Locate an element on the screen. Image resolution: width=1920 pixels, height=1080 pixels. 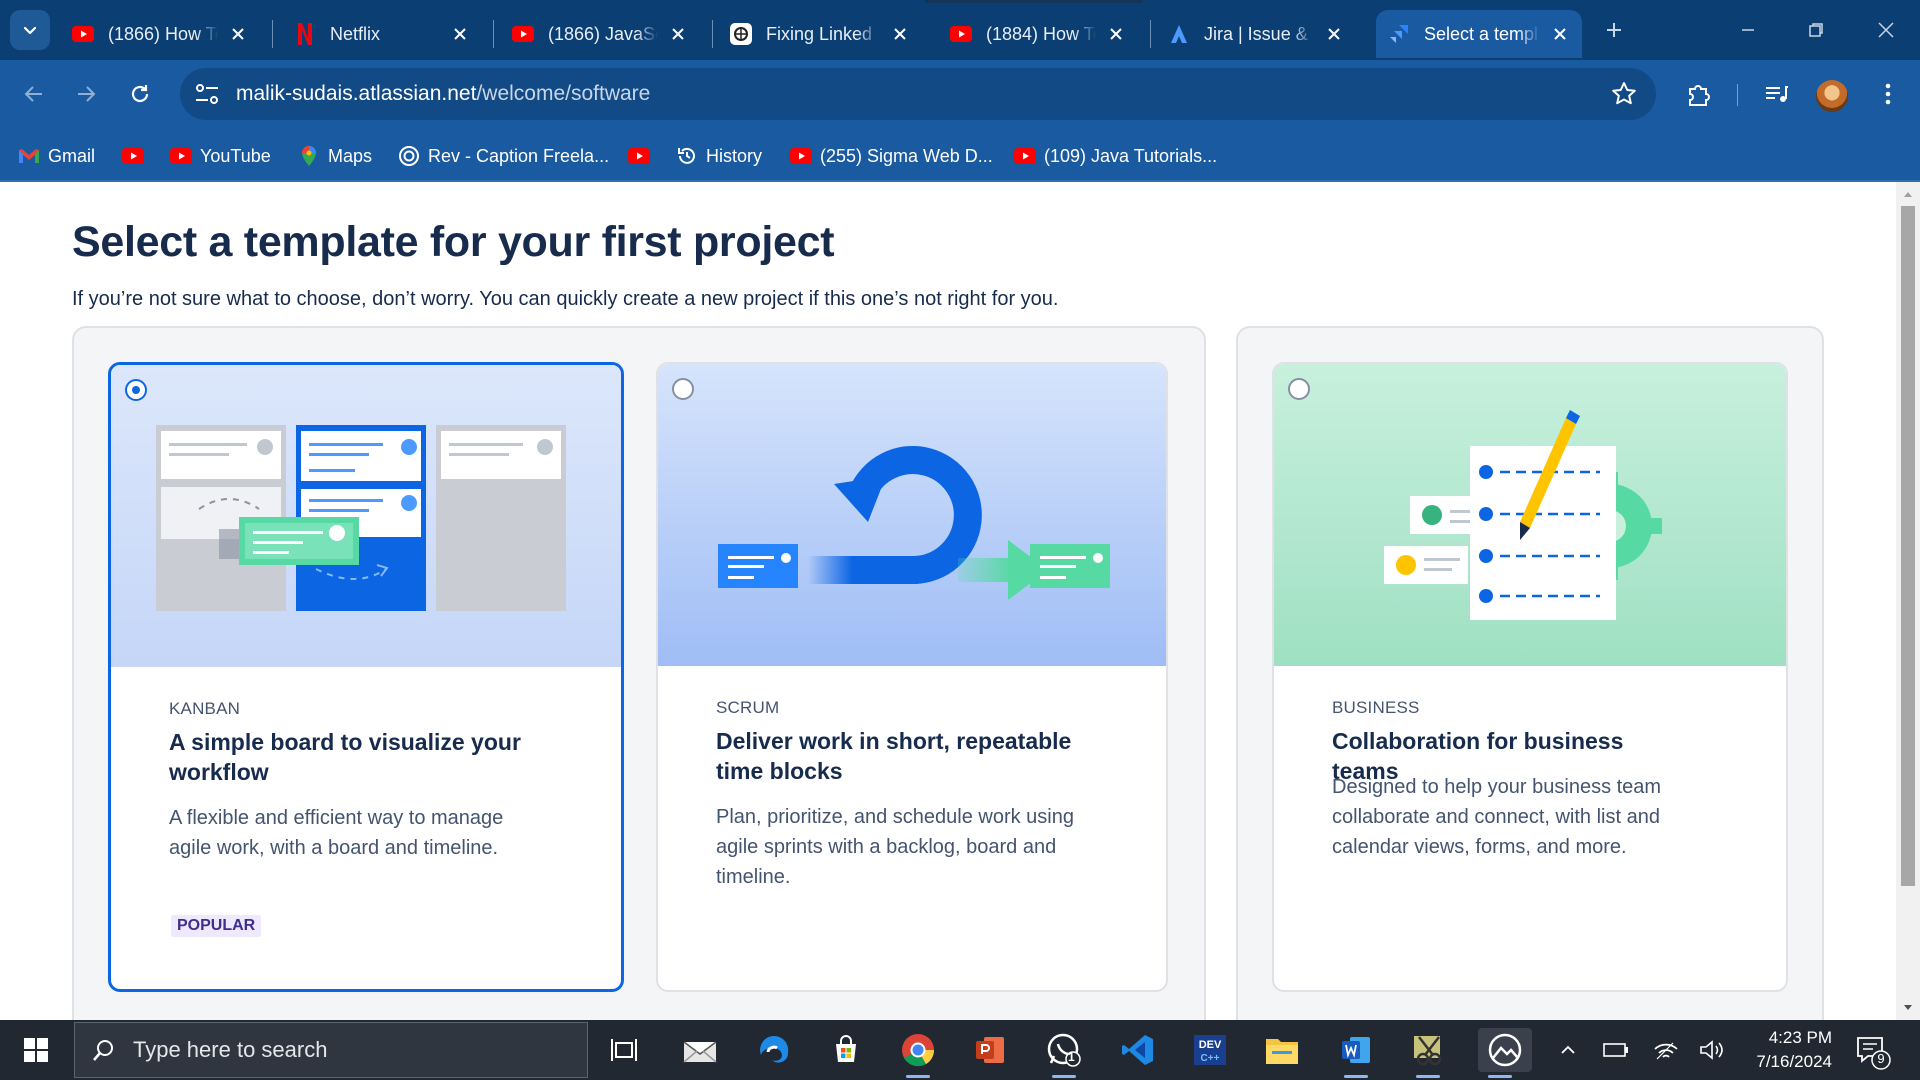
powerpoint-icon is located at coordinates (990, 1050).